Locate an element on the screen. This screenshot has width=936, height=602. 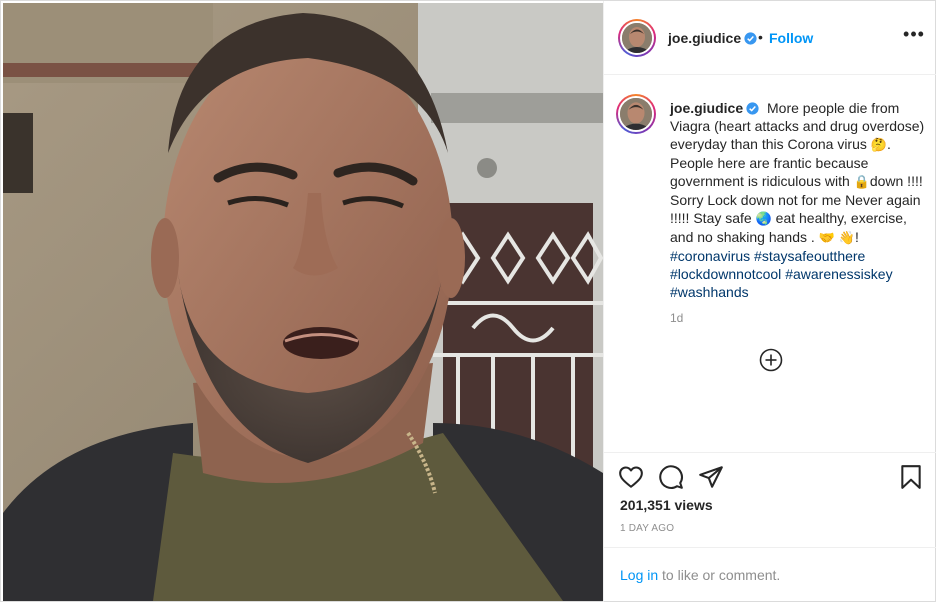
login-prompt-text: Log in to like or comment. is located at coordinates (700, 575).